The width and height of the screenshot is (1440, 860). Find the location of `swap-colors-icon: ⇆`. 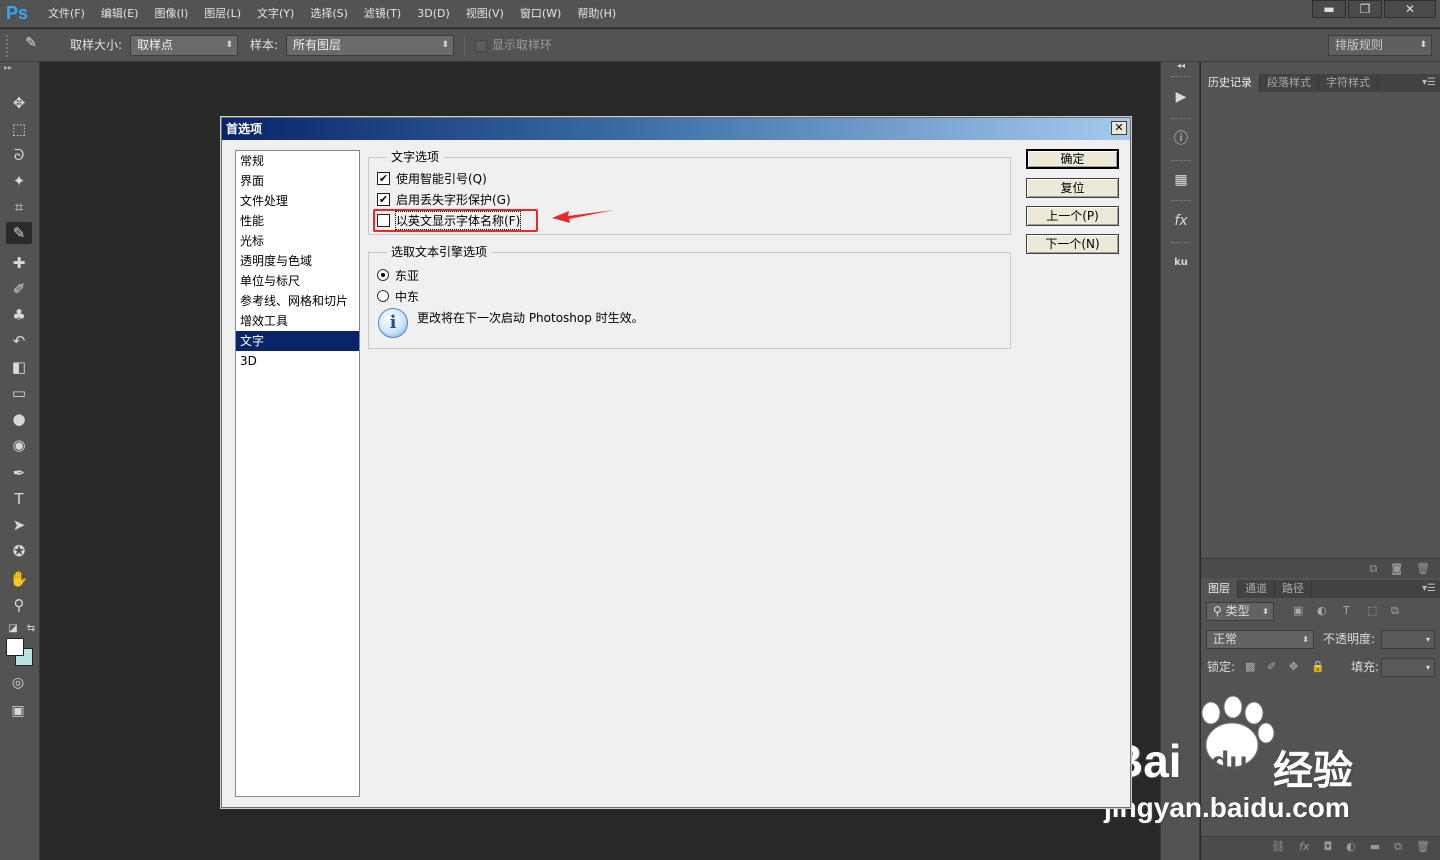

swap-colors-icon: ⇆ is located at coordinates (31, 629).